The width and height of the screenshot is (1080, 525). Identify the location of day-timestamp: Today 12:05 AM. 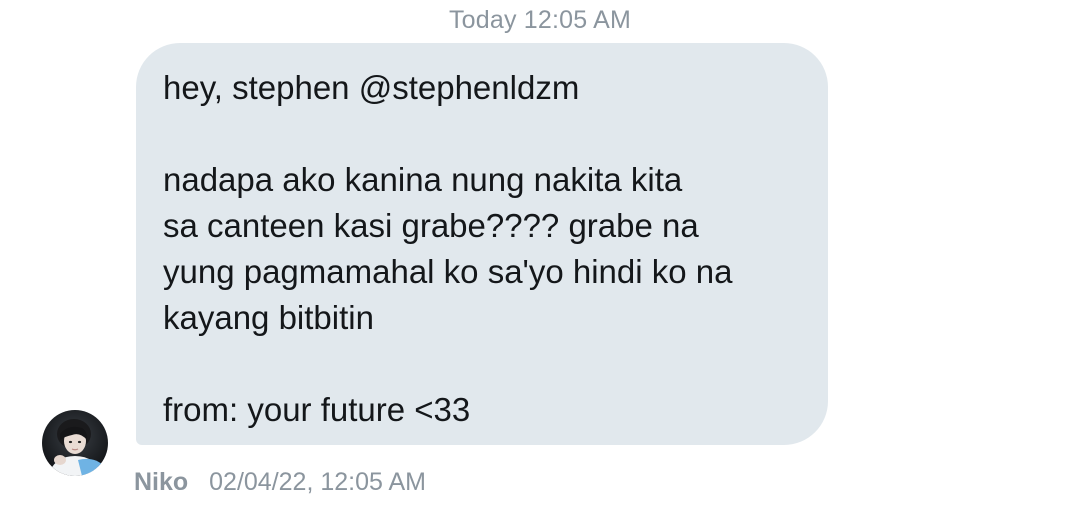
(540, 20).